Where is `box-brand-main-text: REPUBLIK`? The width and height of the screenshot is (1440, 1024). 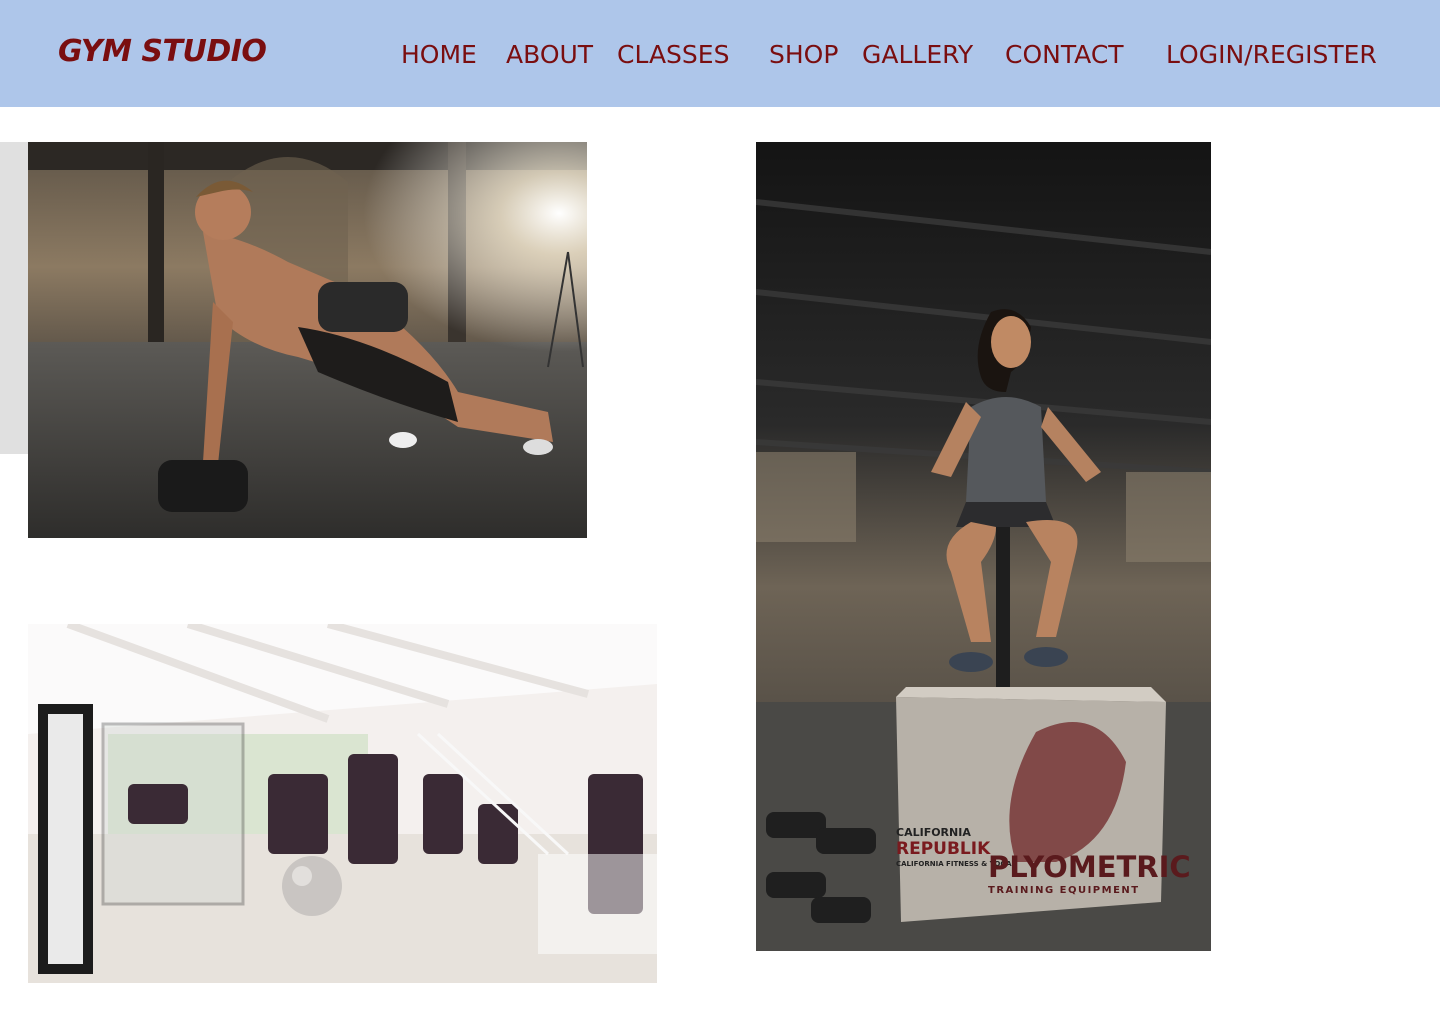
box-brand-main-text: REPUBLIK is located at coordinates (943, 849).